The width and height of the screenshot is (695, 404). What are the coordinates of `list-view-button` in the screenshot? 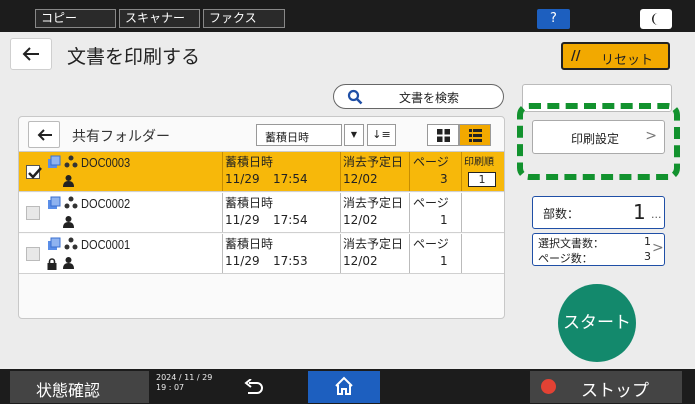 It's located at (475, 135).